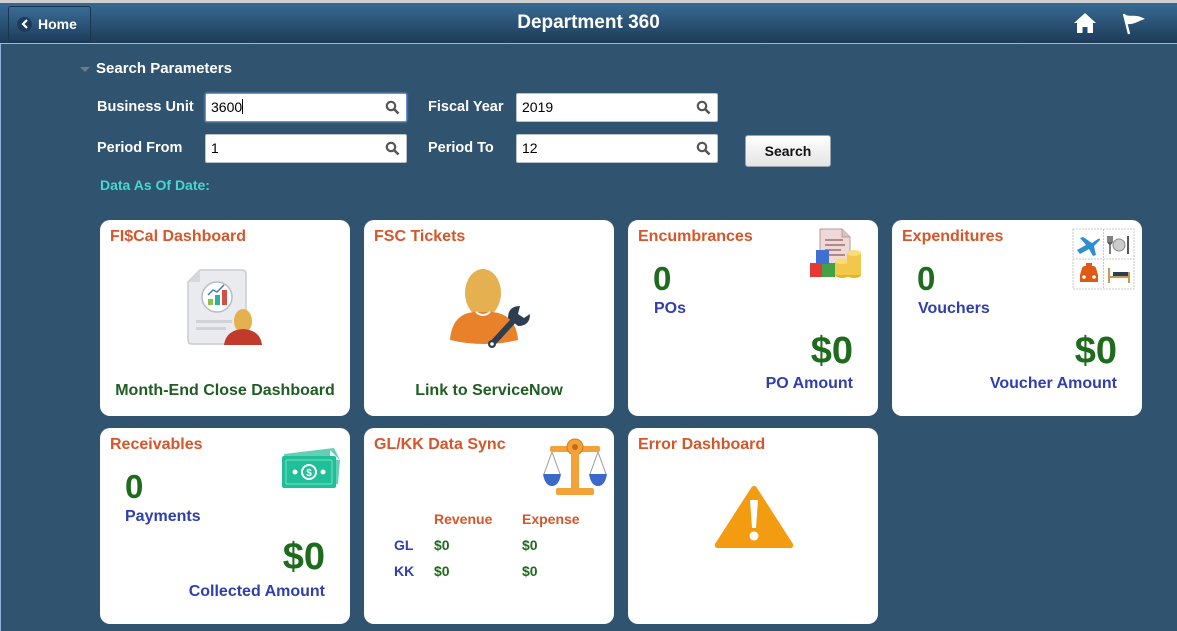 Image resolution: width=1177 pixels, height=631 pixels. Describe the element at coordinates (134, 486) in the screenshot. I see `payment-count: 0` at that location.